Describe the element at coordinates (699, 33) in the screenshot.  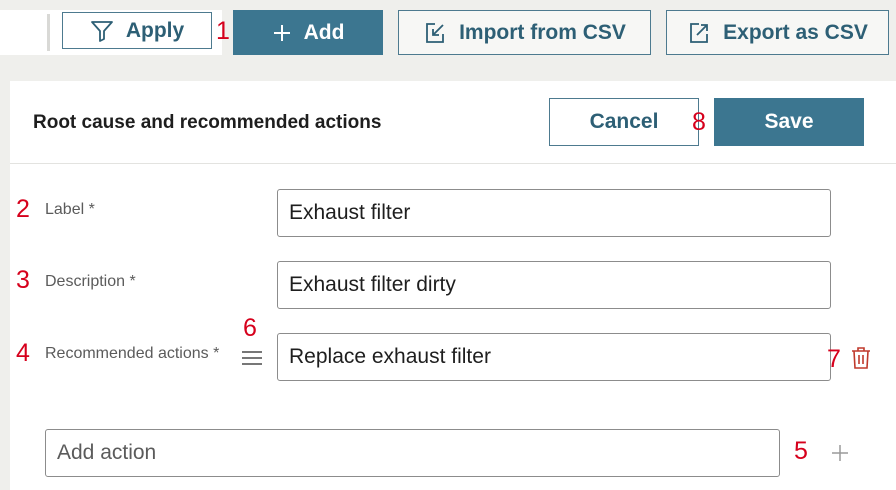
I see `export-icon` at that location.